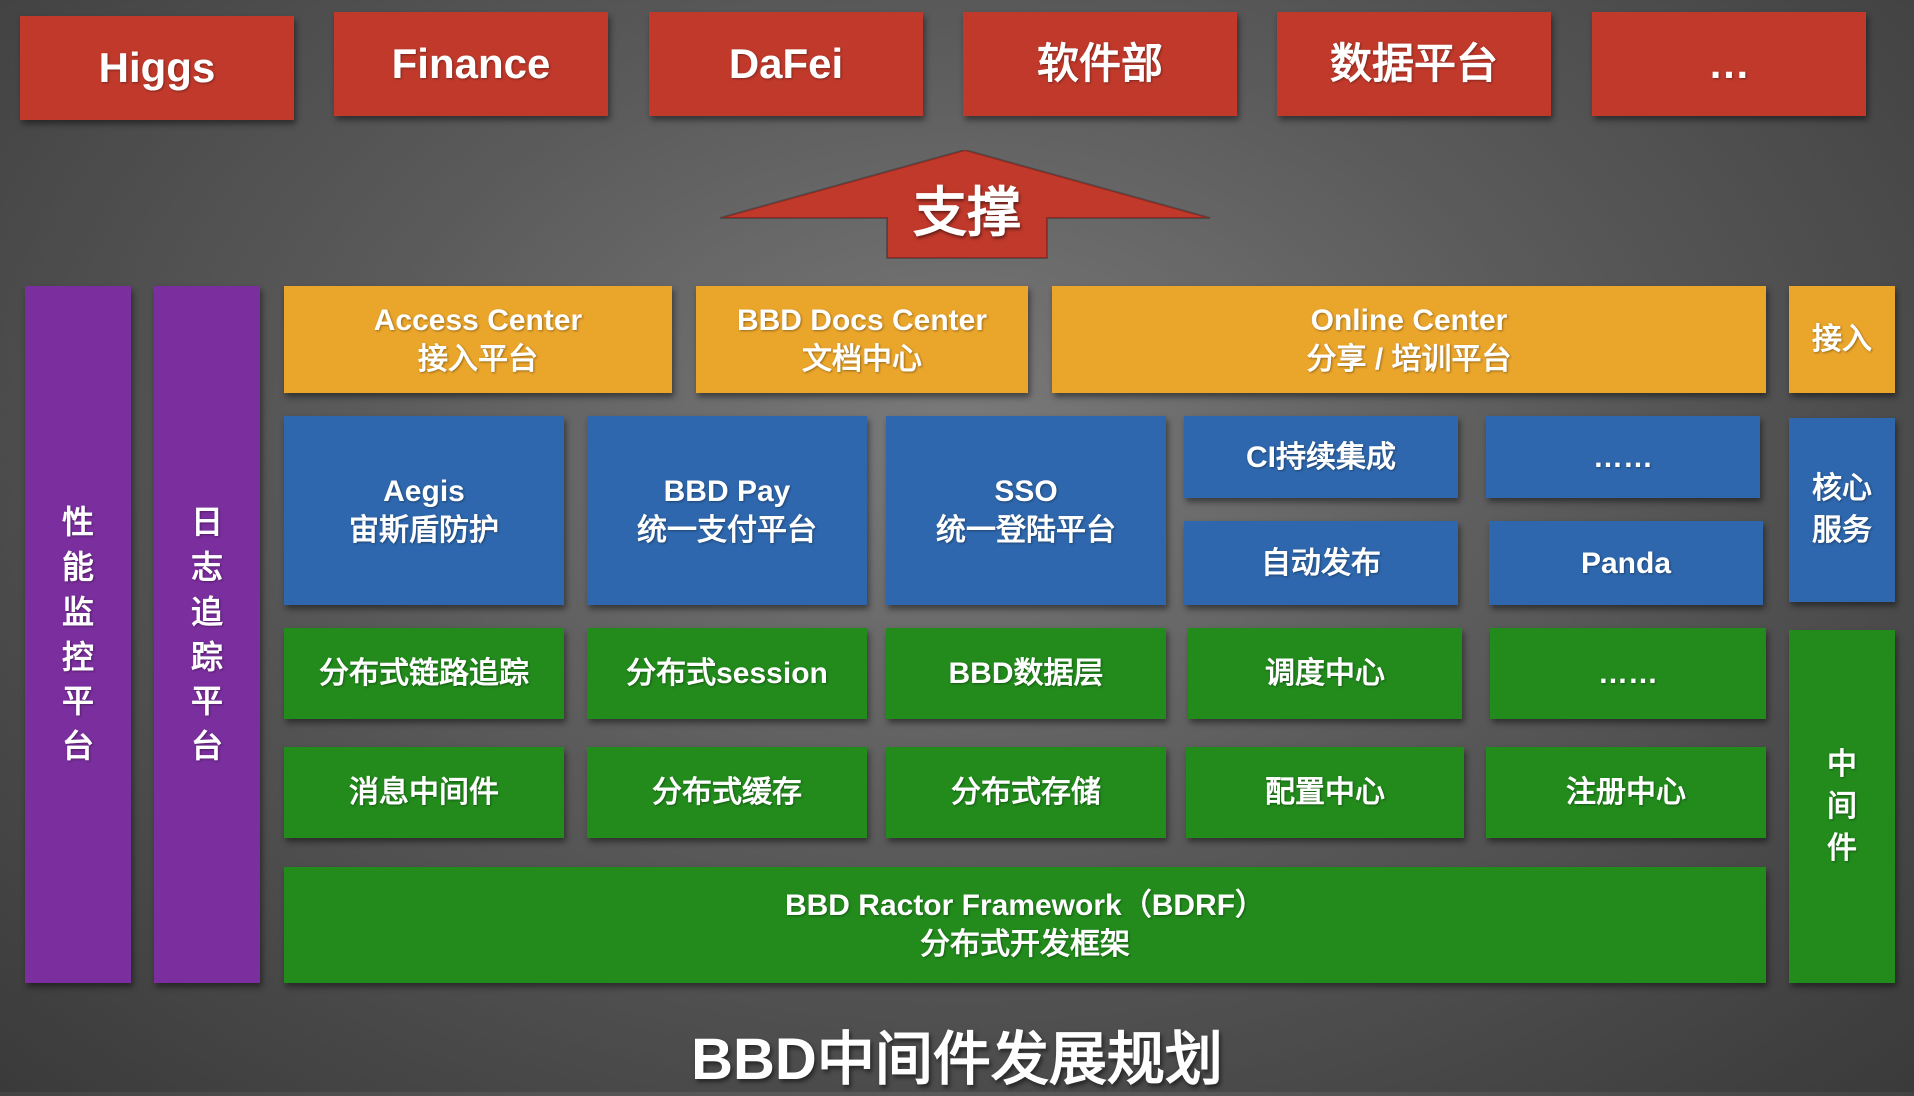 This screenshot has width=1914, height=1096. I want to click on side-log-tracing-platform: 日志追踪平台, so click(207, 634).